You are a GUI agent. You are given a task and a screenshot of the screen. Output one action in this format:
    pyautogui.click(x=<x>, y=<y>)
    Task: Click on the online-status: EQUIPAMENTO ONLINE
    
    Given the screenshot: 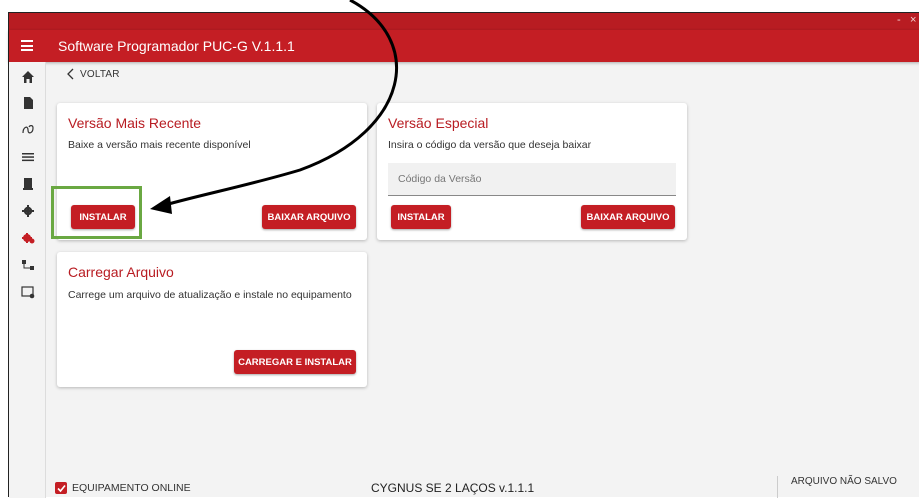 What is the action you would take?
    pyautogui.click(x=123, y=488)
    